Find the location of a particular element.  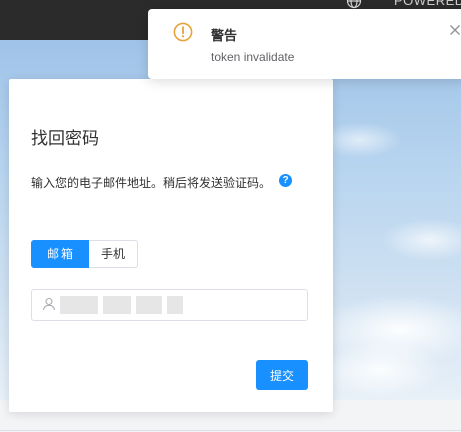

user-icon is located at coordinates (49, 304).